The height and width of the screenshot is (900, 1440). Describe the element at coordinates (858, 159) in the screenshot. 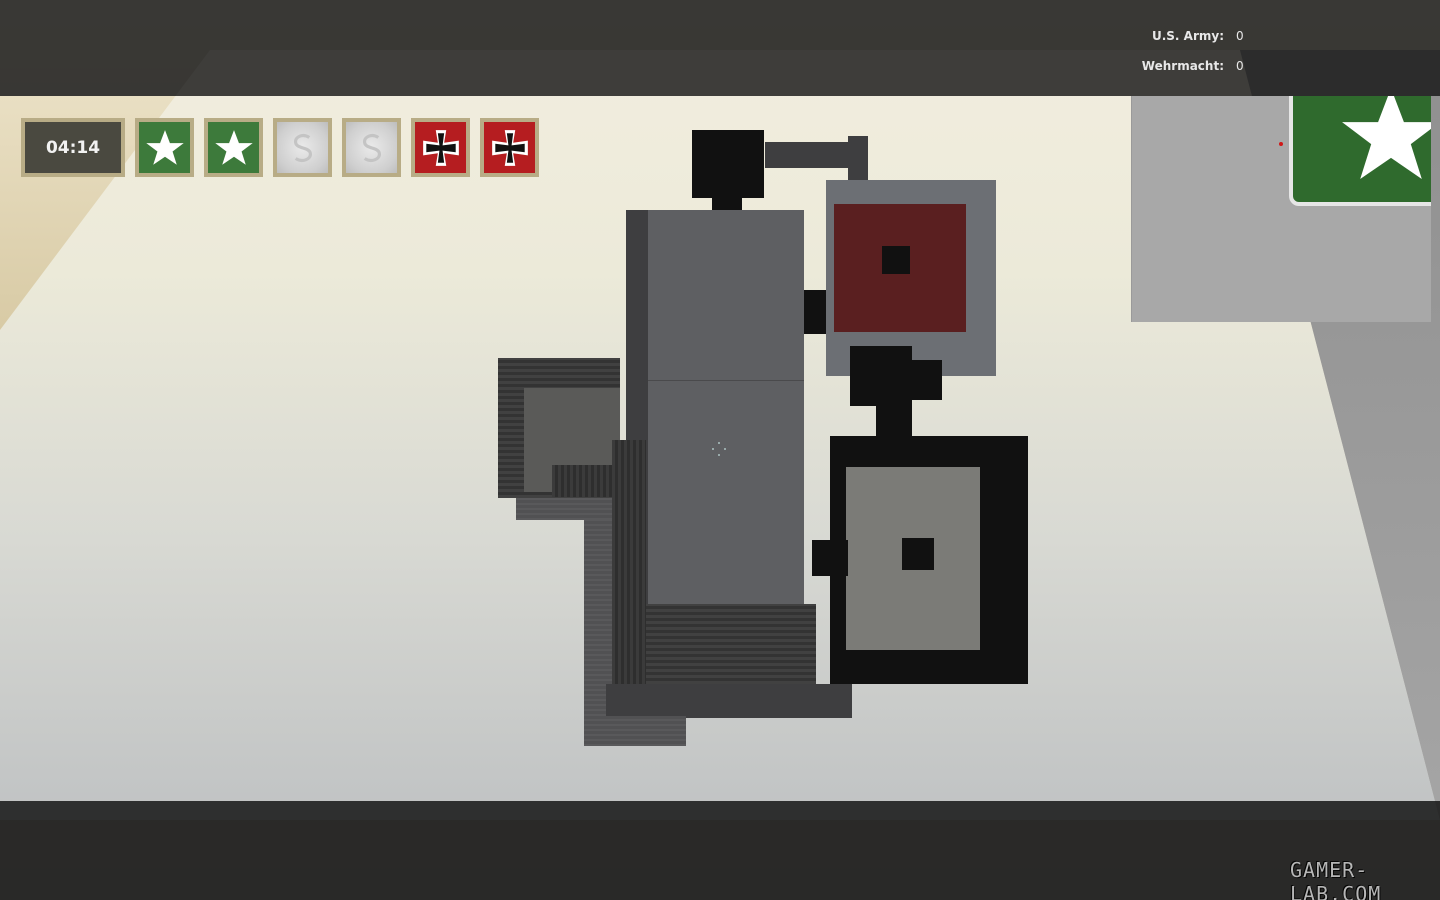

I see `walkway-post` at that location.